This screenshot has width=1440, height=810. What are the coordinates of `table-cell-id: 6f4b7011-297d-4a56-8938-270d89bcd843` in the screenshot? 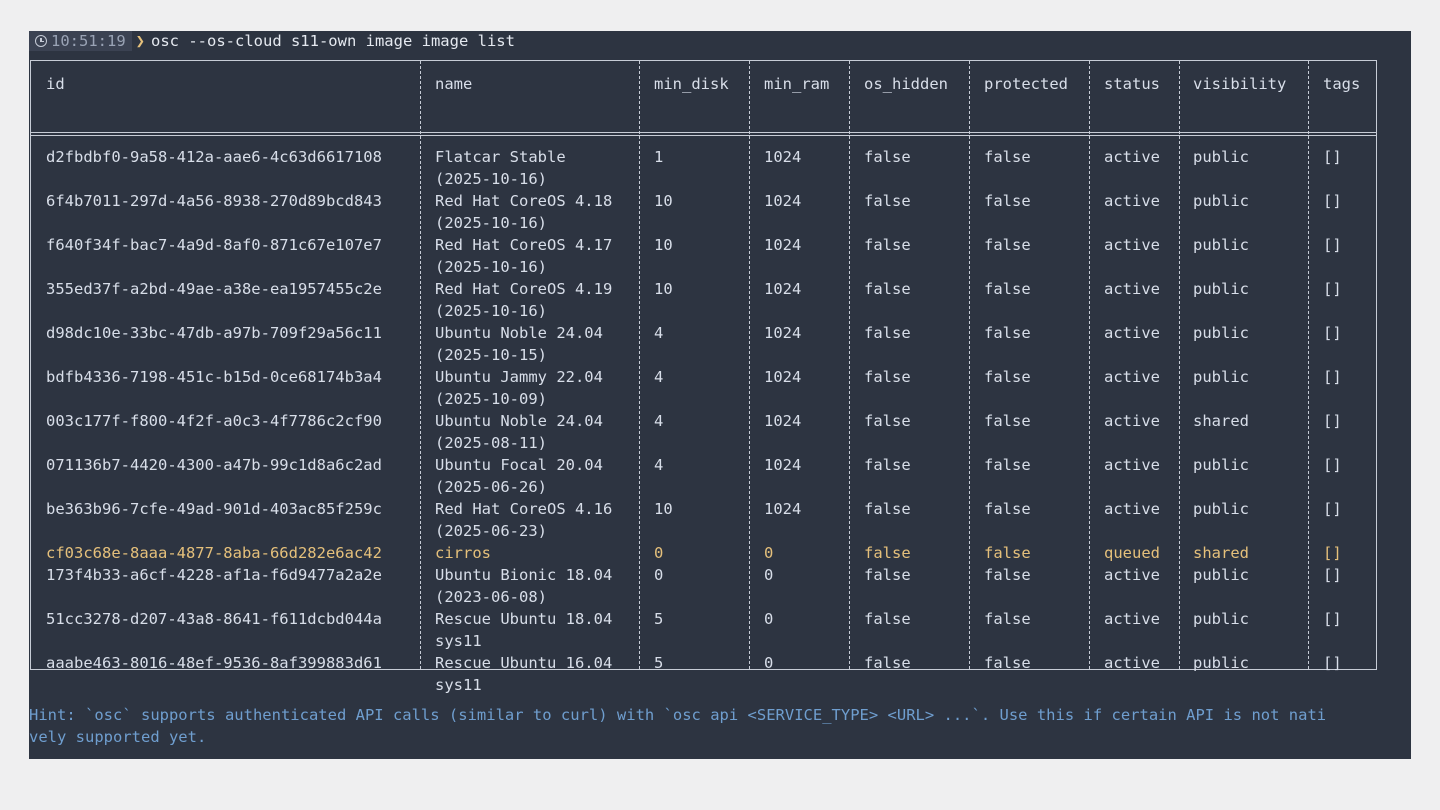 It's located at (214, 201).